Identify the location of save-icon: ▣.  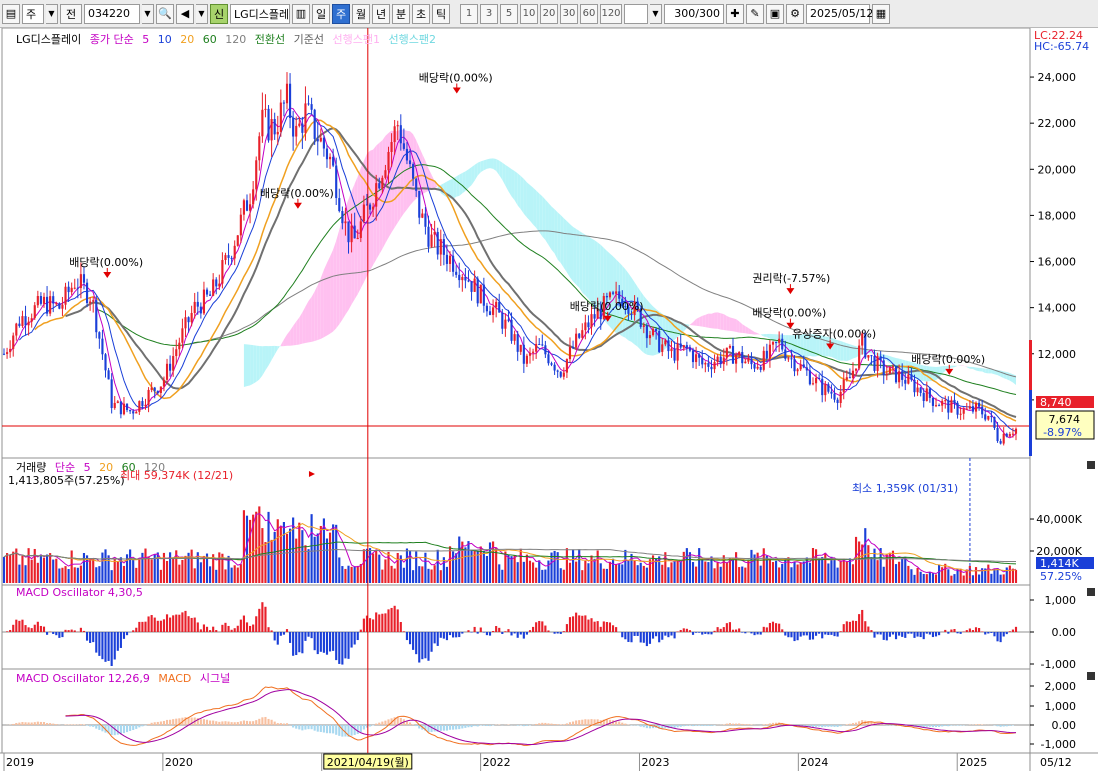
(775, 13).